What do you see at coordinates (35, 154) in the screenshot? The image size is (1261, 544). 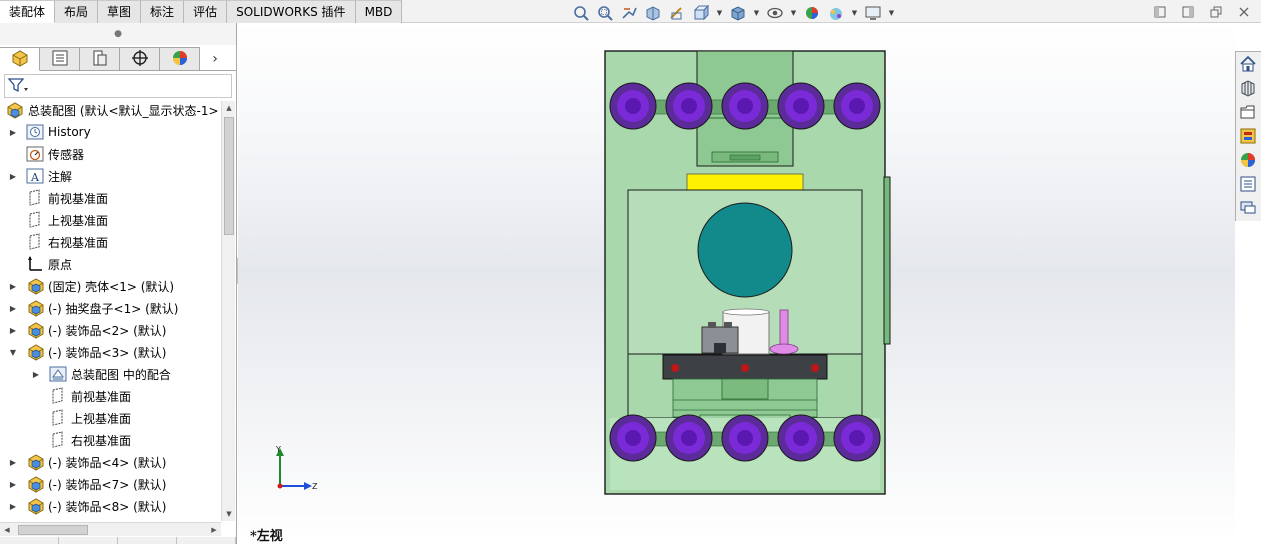 I see `sensor-icon` at bounding box center [35, 154].